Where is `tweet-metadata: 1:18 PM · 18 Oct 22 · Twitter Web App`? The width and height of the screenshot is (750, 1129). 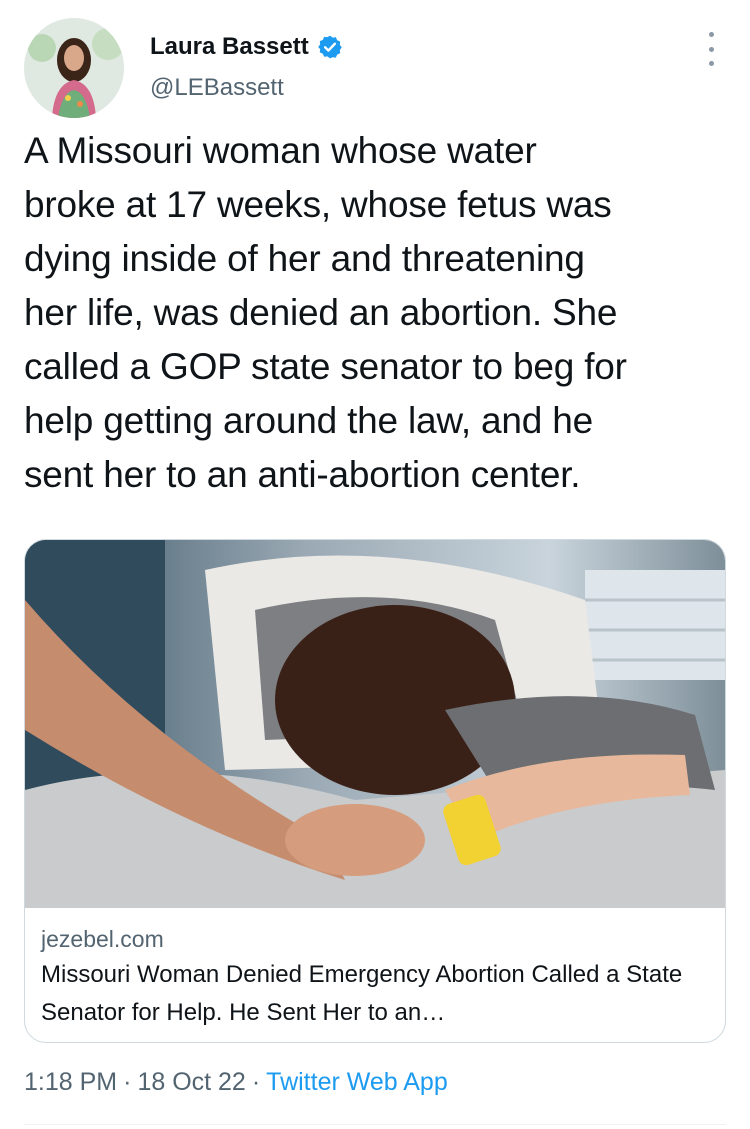 tweet-metadata: 1:18 PM · 18 Oct 22 · Twitter Web App is located at coordinates (236, 1082).